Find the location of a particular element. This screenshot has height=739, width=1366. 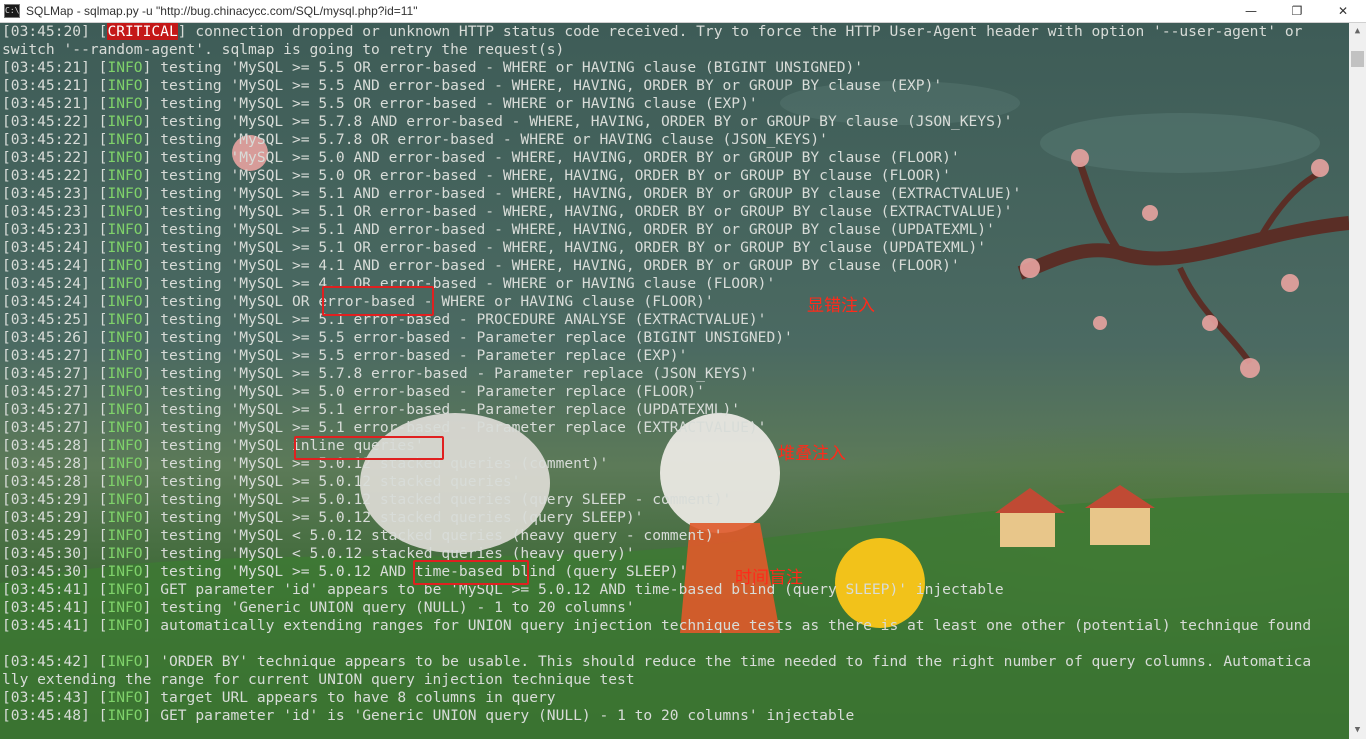

window-controls: — ❐ ✕ is located at coordinates (1297, 11).